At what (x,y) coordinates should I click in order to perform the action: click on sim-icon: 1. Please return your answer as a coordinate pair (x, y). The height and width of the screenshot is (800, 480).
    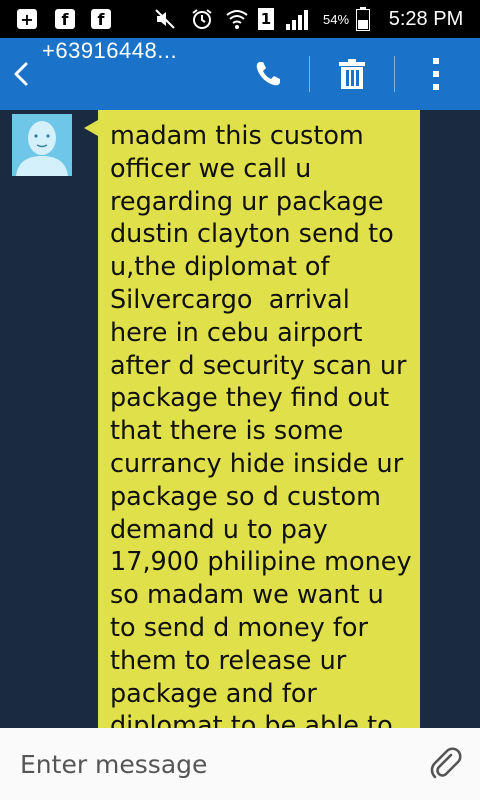
    Looking at the image, I should click on (266, 19).